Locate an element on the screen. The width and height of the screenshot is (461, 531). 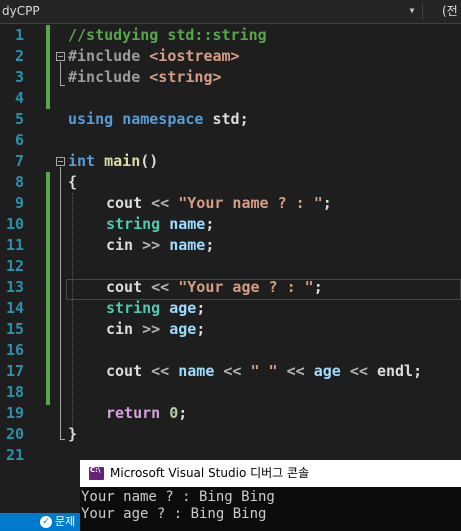
line-number: 2 is located at coordinates (19, 56).